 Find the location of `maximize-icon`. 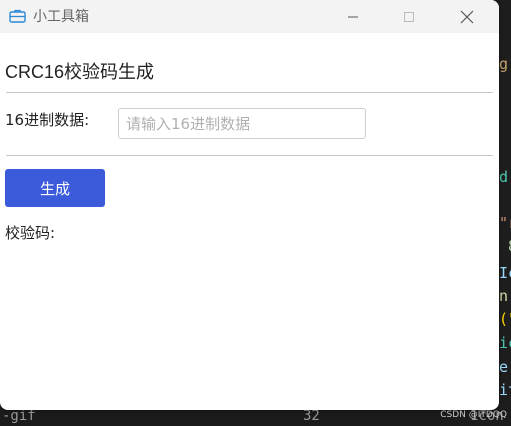

maximize-icon is located at coordinates (409, 16).